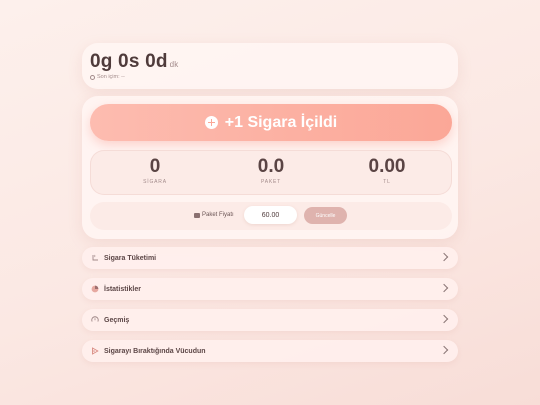 This screenshot has width=540, height=405. I want to click on body-icon, so click(95, 351).